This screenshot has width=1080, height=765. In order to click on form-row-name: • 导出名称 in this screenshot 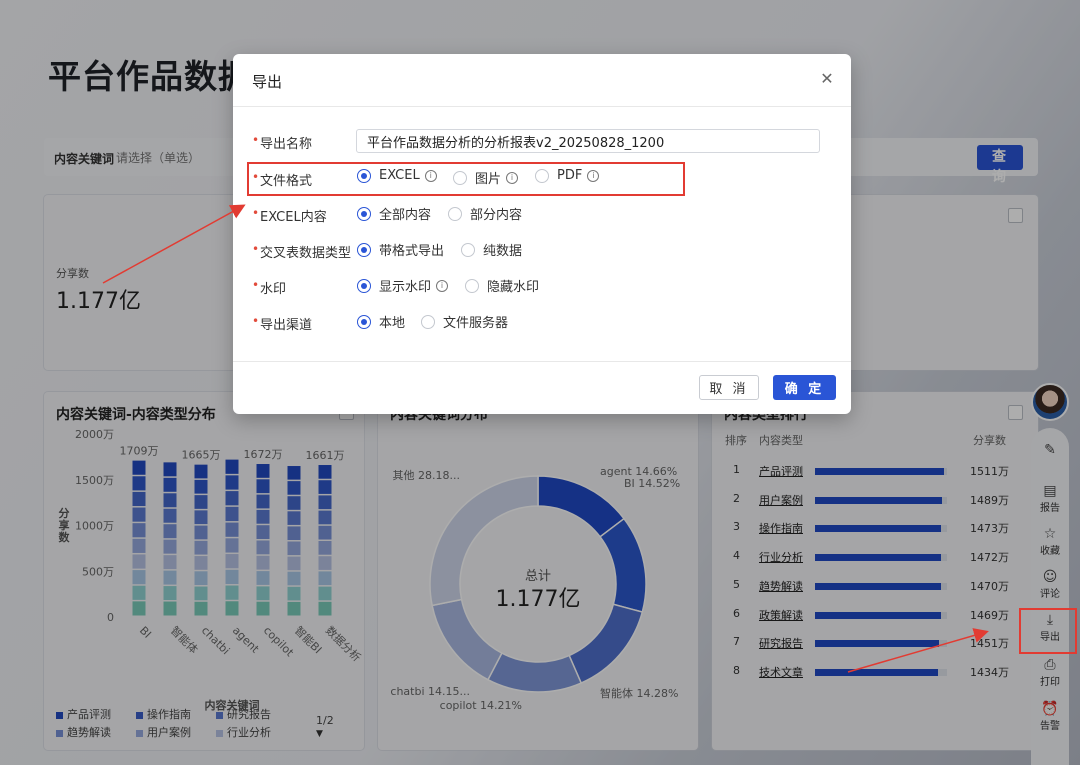, I will do `click(542, 142)`.